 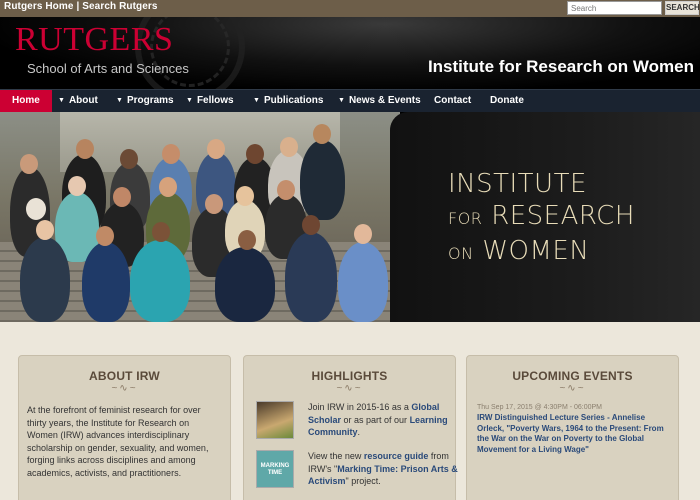 I want to click on nav-label: Contact, so click(x=453, y=100).